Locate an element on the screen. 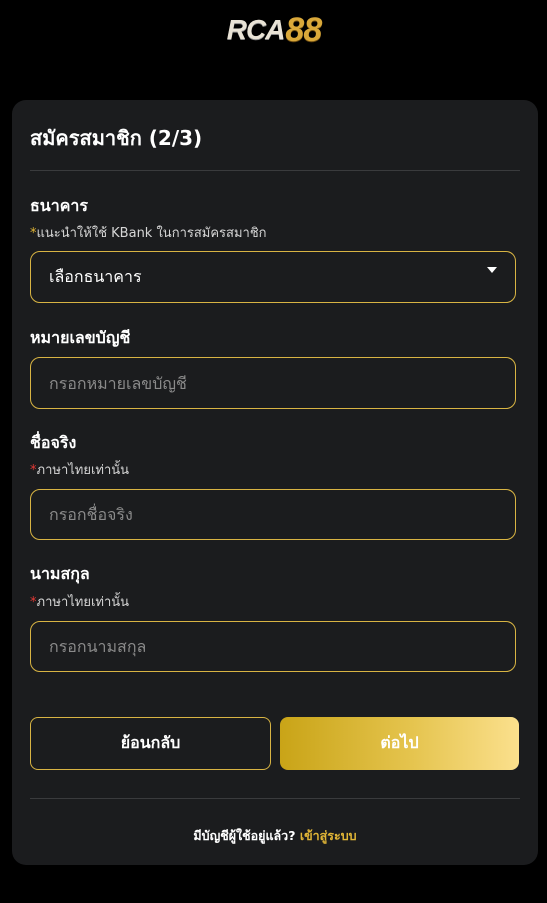 This screenshot has height=903, width=547. caret-down-icon is located at coordinates (492, 270).